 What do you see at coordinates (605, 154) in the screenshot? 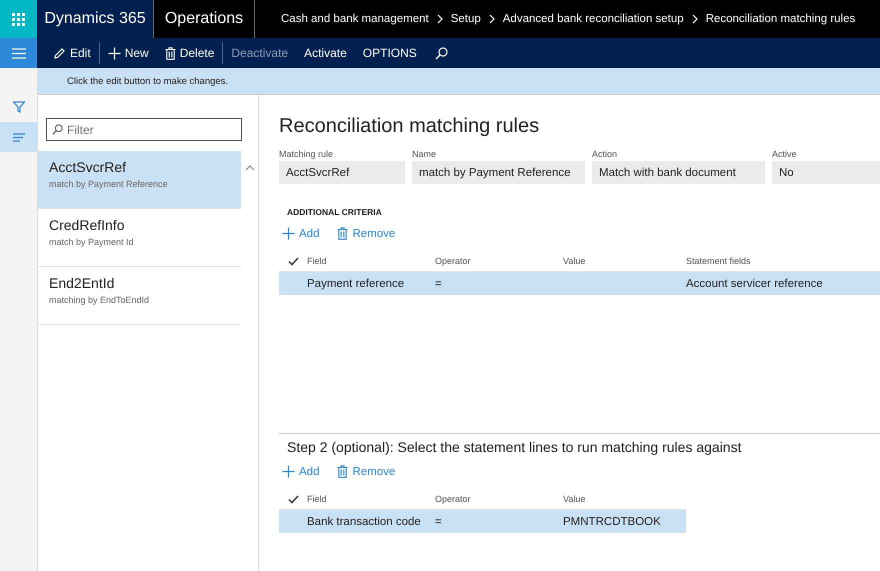
I see `field-label: Action` at bounding box center [605, 154].